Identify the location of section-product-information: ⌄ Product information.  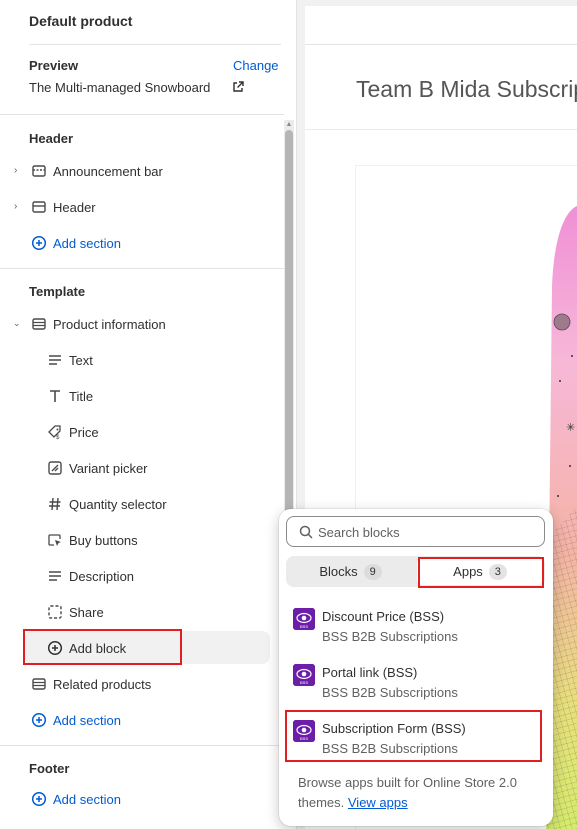
(142, 324).